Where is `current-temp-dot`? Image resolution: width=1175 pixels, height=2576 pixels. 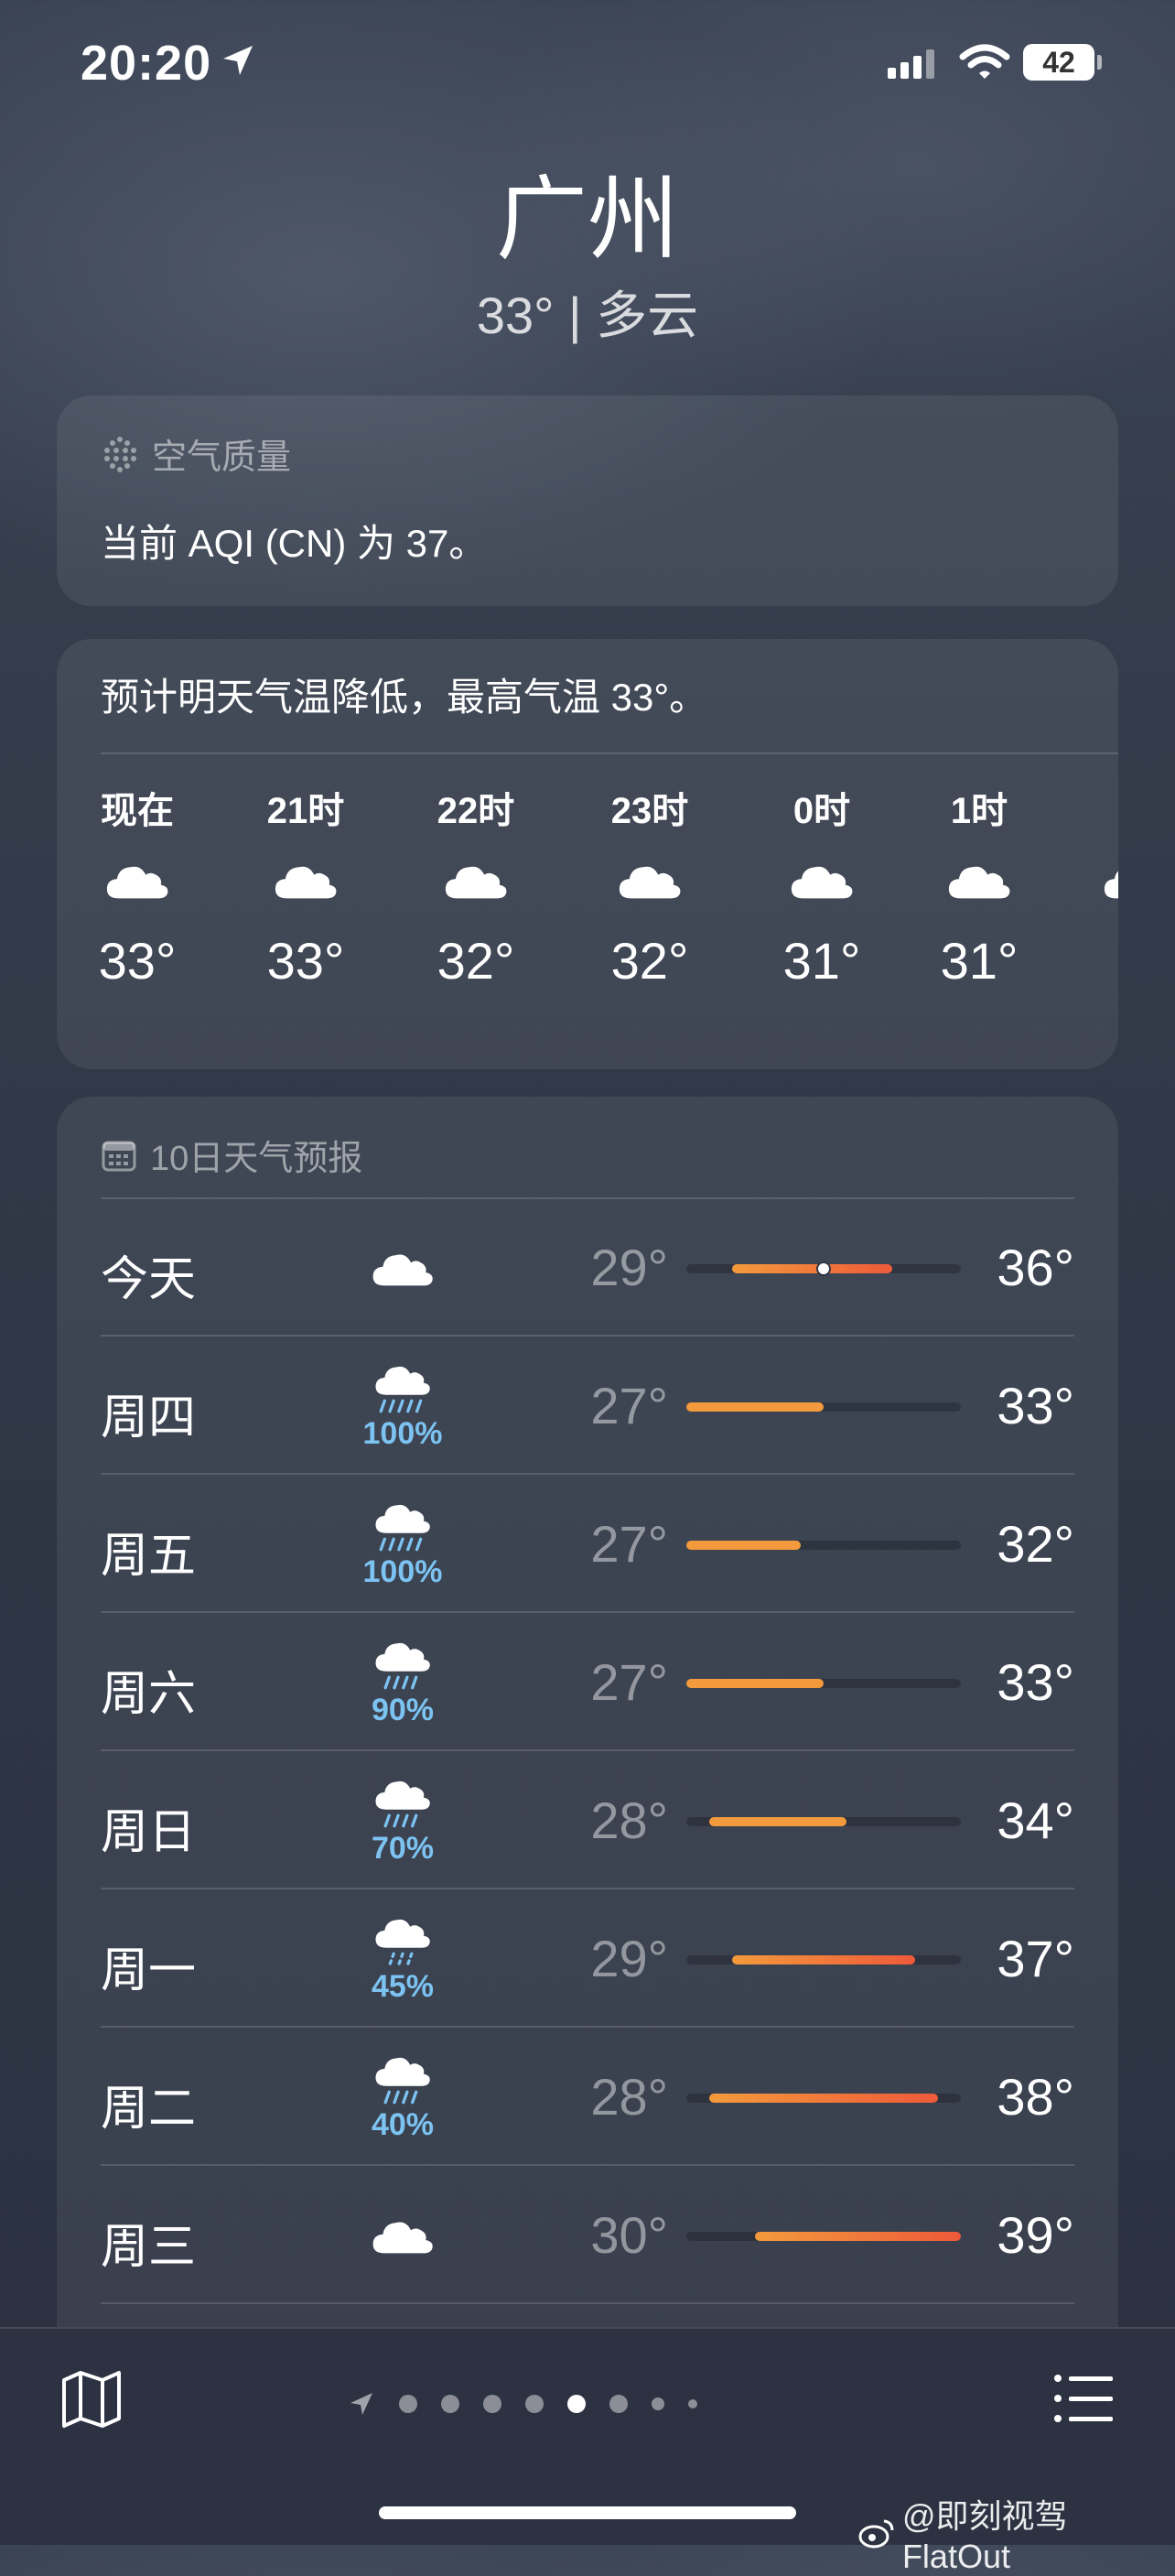 current-temp-dot is located at coordinates (823, 1269).